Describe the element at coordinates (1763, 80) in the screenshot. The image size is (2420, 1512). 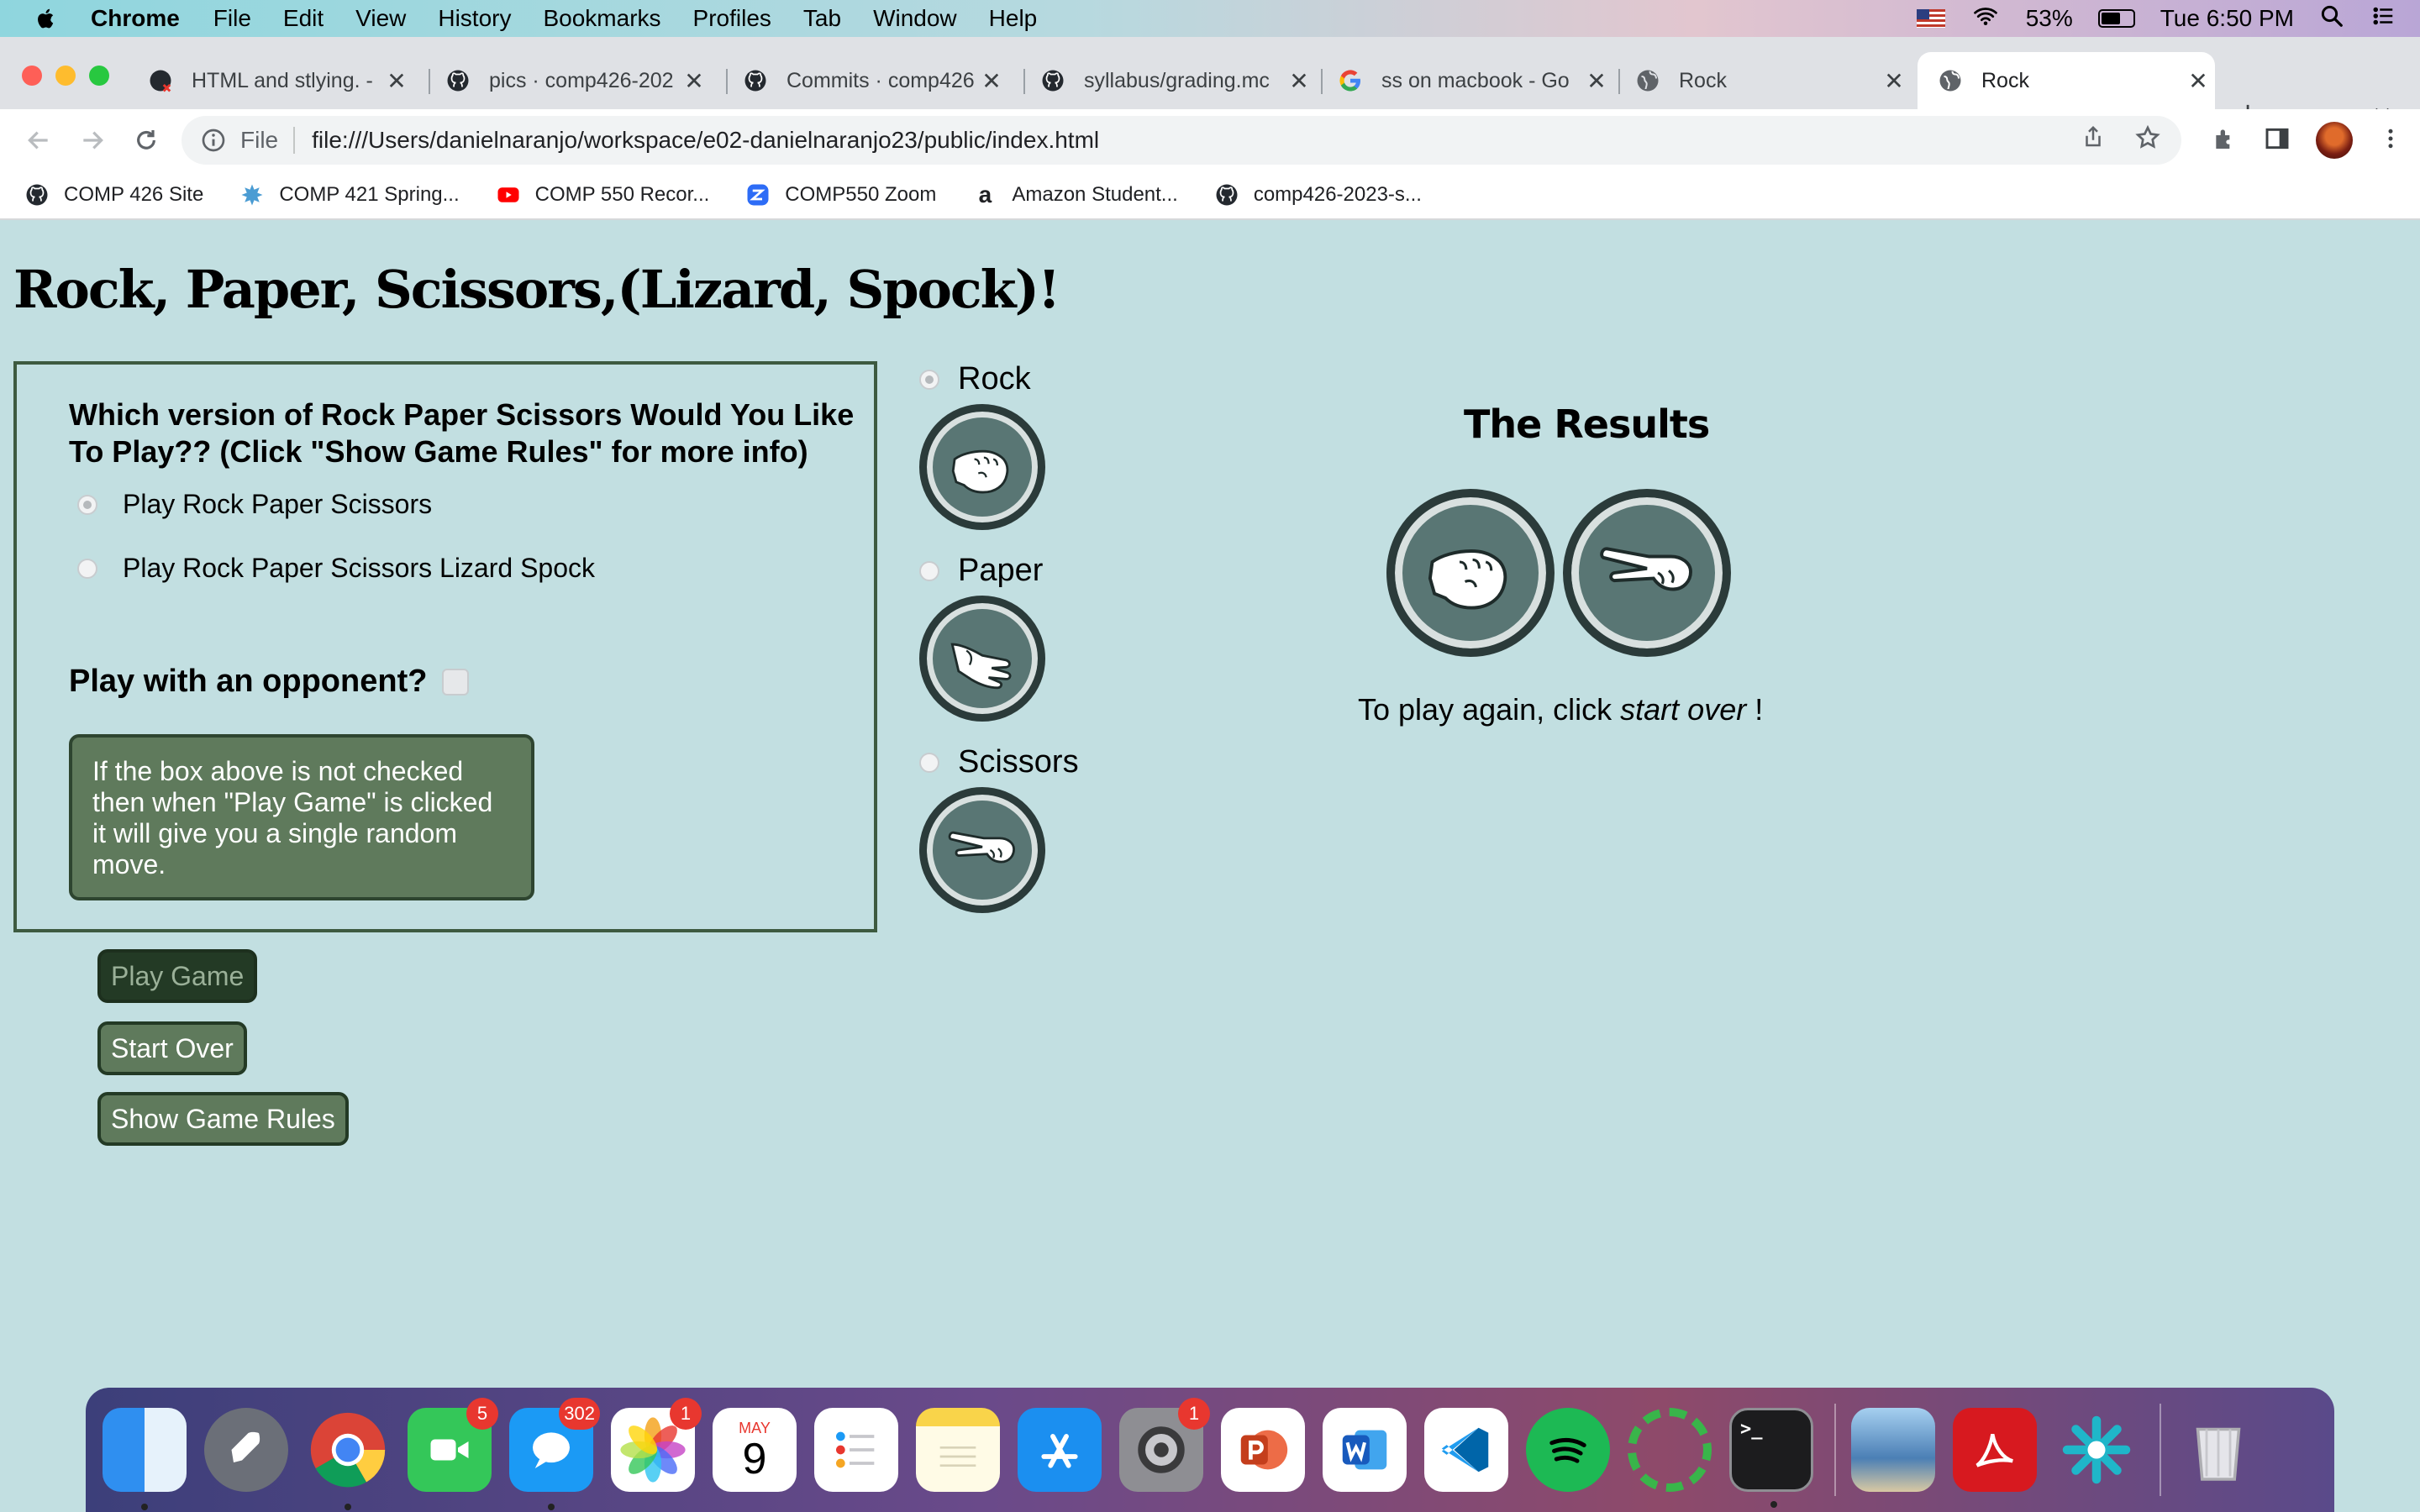
I see `tab-rock: Rock ✕` at that location.